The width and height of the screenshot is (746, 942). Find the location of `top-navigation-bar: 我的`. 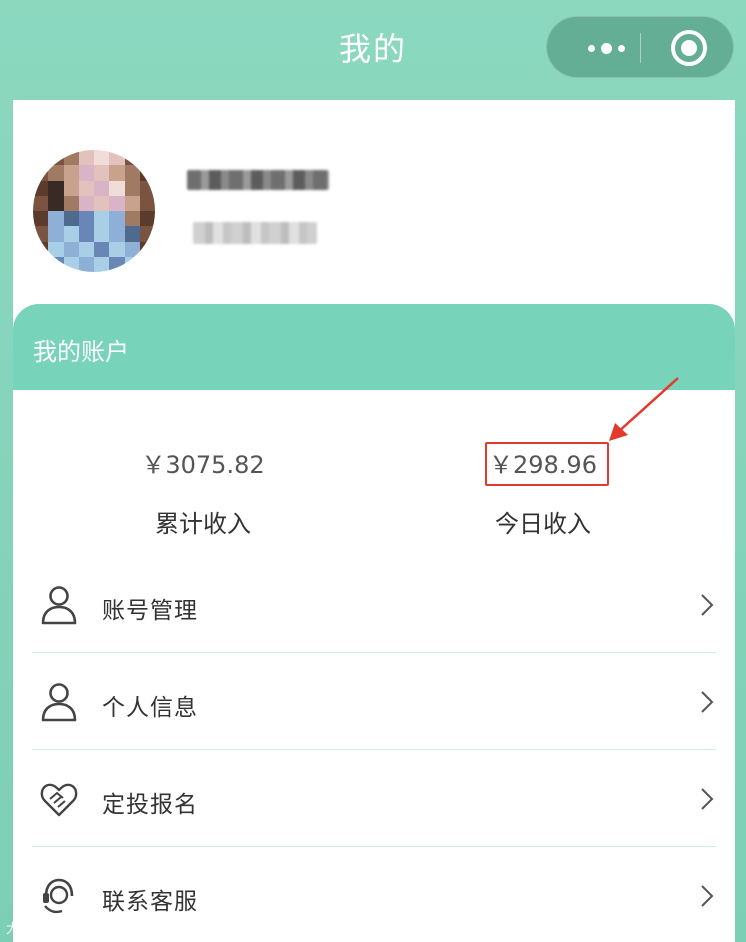

top-navigation-bar: 我的 is located at coordinates (373, 50).